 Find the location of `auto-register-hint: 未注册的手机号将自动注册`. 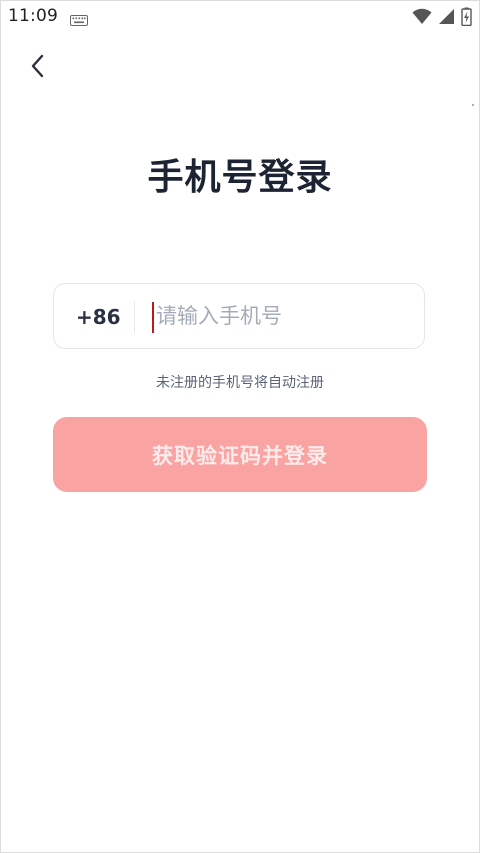

auto-register-hint: 未注册的手机号将自动注册 is located at coordinates (240, 383).